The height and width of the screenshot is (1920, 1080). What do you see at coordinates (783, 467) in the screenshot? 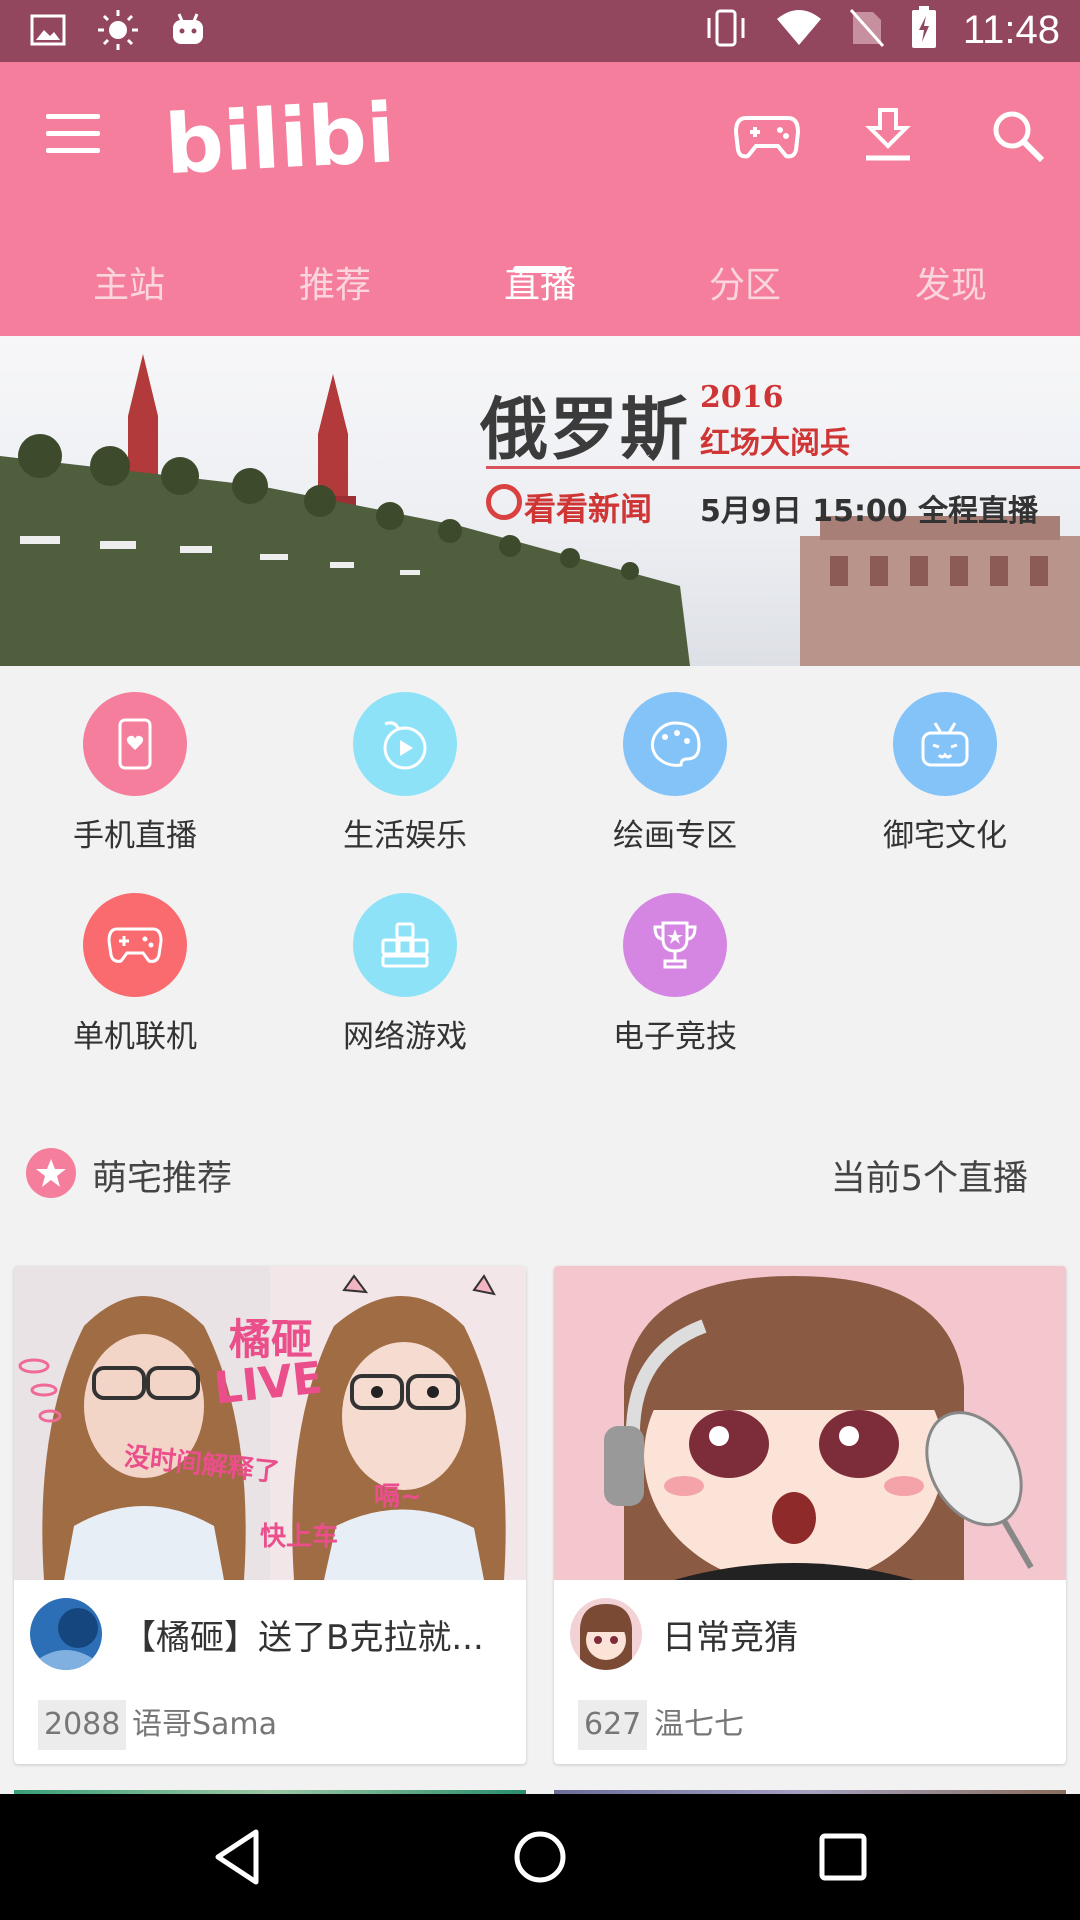
I see `banner-divider` at bounding box center [783, 467].